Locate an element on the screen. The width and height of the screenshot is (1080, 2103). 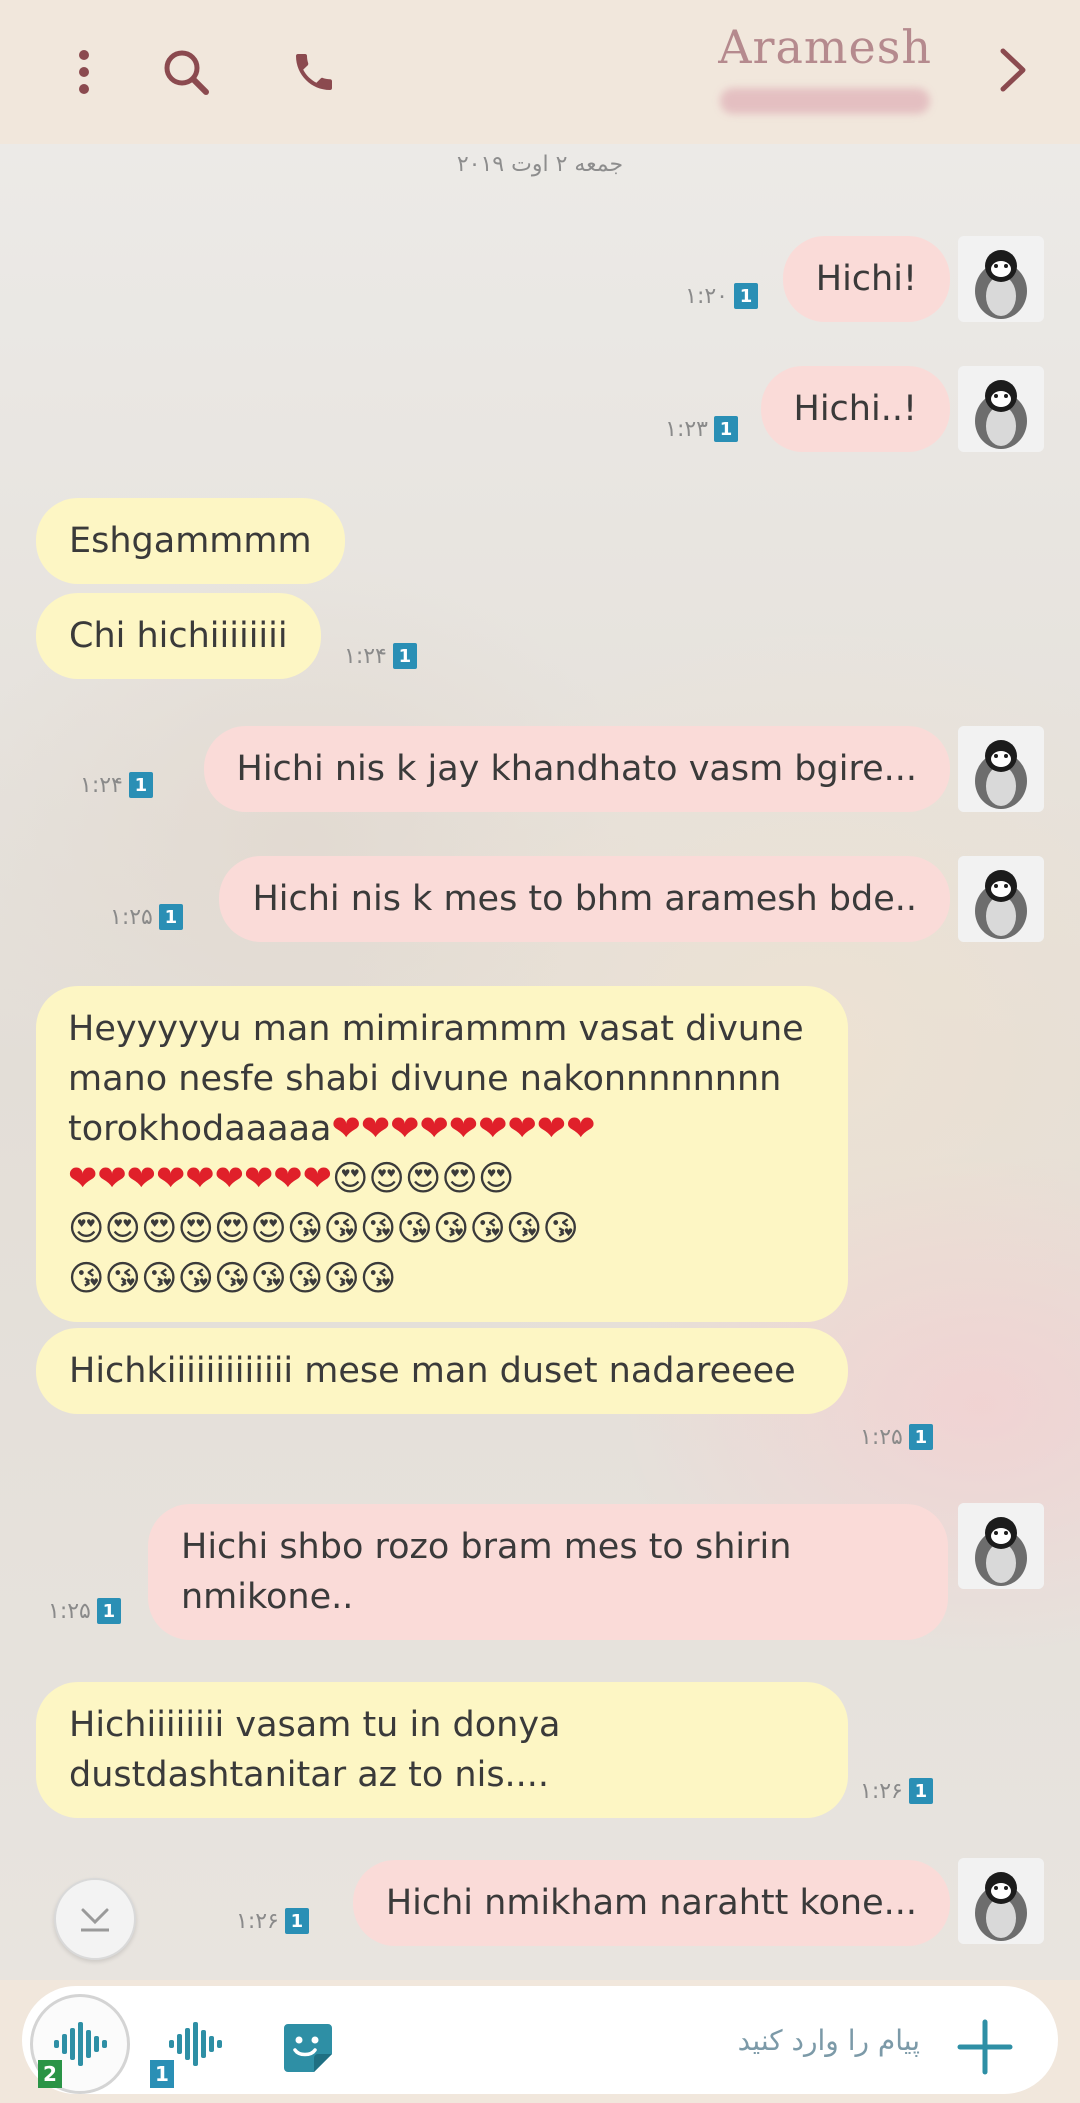
message-input: پیام را وارد کنید is located at coordinates (829, 2040).